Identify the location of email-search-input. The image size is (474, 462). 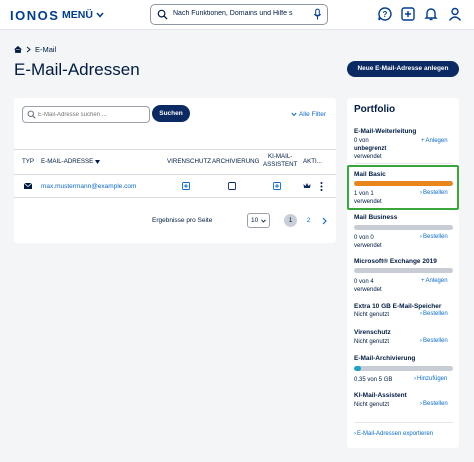
(92, 114).